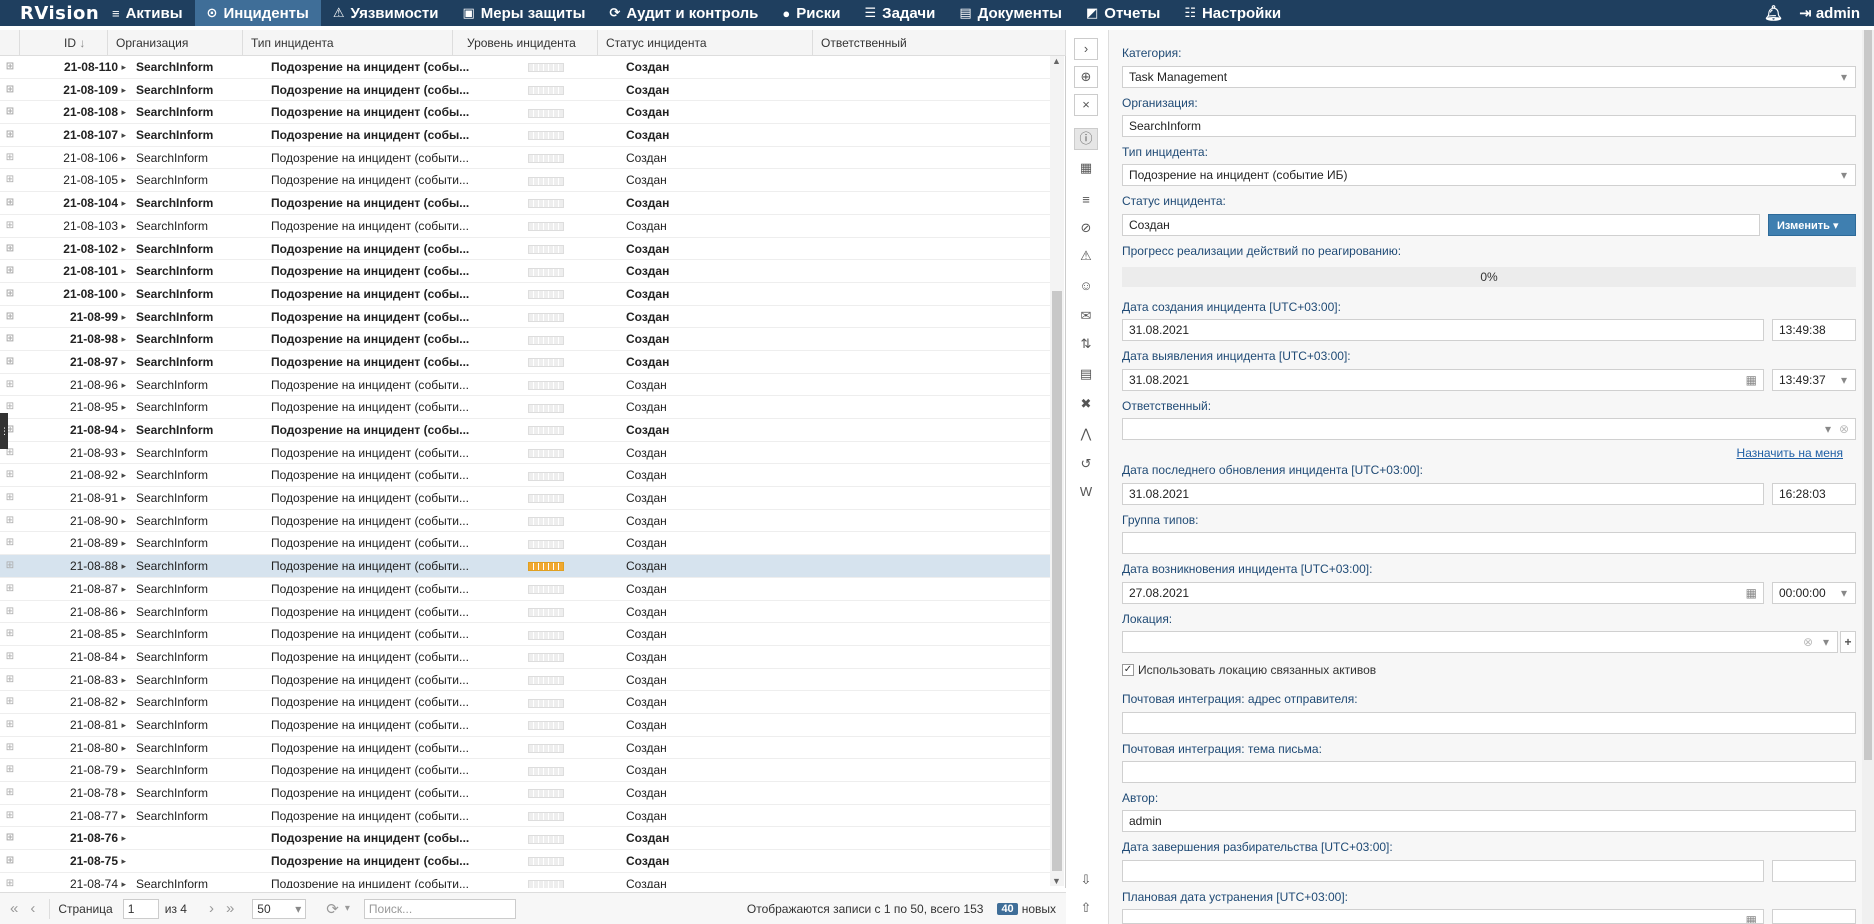 The height and width of the screenshot is (924, 1874). I want to click on updated-date-field: 31.08.2021, so click(1443, 494).